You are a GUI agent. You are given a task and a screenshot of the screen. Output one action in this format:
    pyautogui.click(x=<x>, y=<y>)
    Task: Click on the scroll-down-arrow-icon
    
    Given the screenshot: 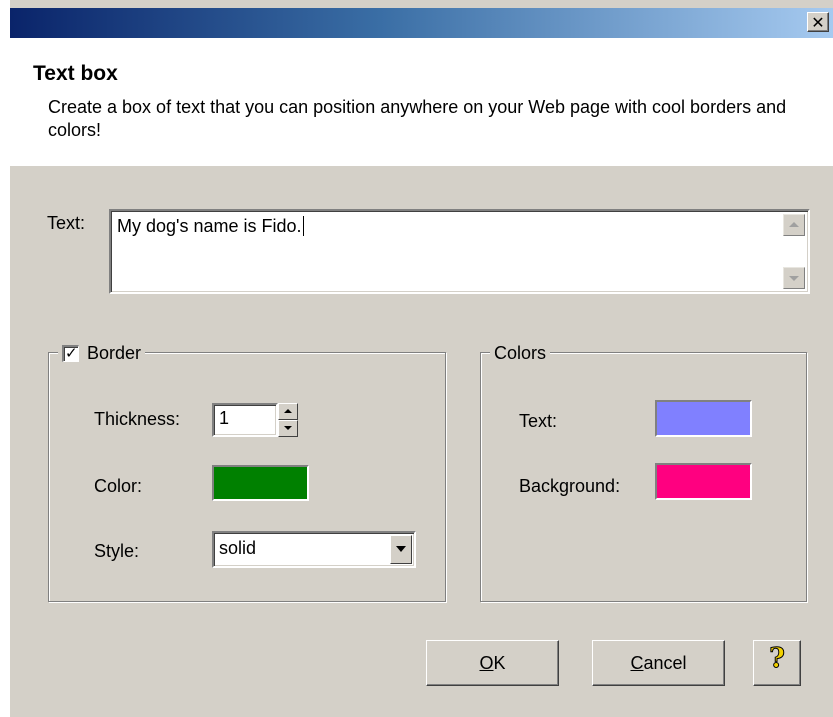 What is the action you would take?
    pyautogui.click(x=794, y=278)
    